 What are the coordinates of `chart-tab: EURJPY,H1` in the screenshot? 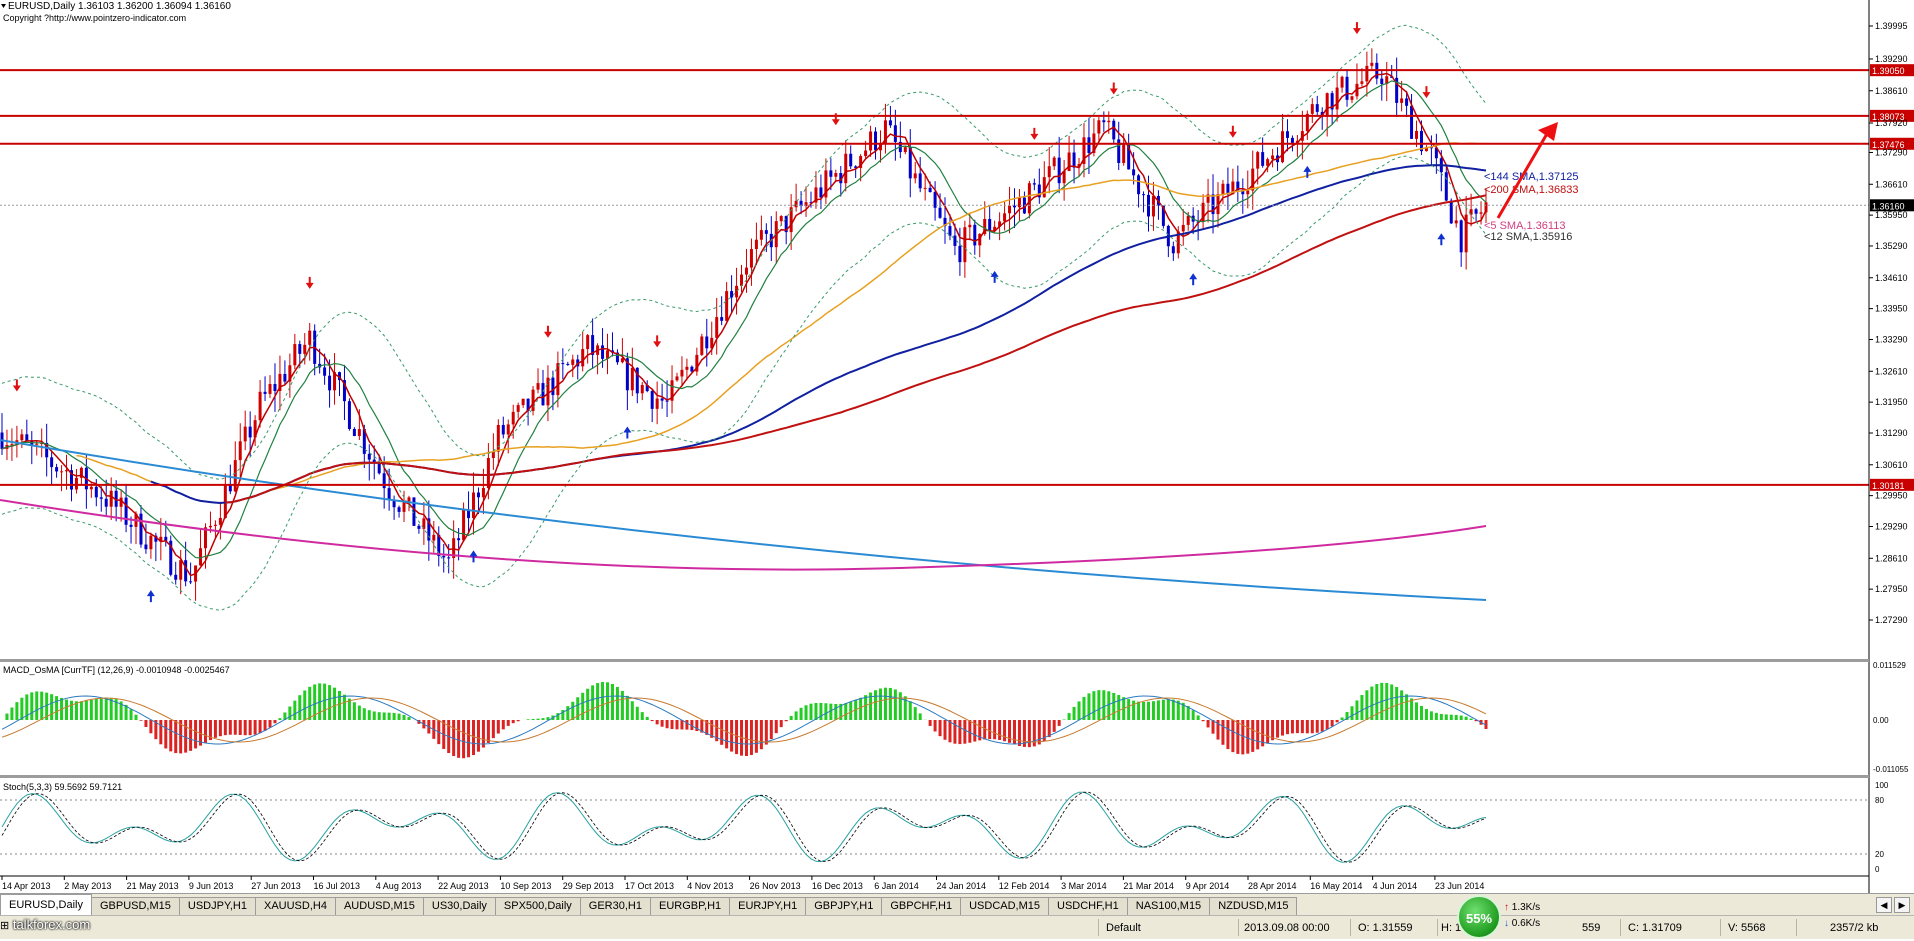 It's located at (767, 906).